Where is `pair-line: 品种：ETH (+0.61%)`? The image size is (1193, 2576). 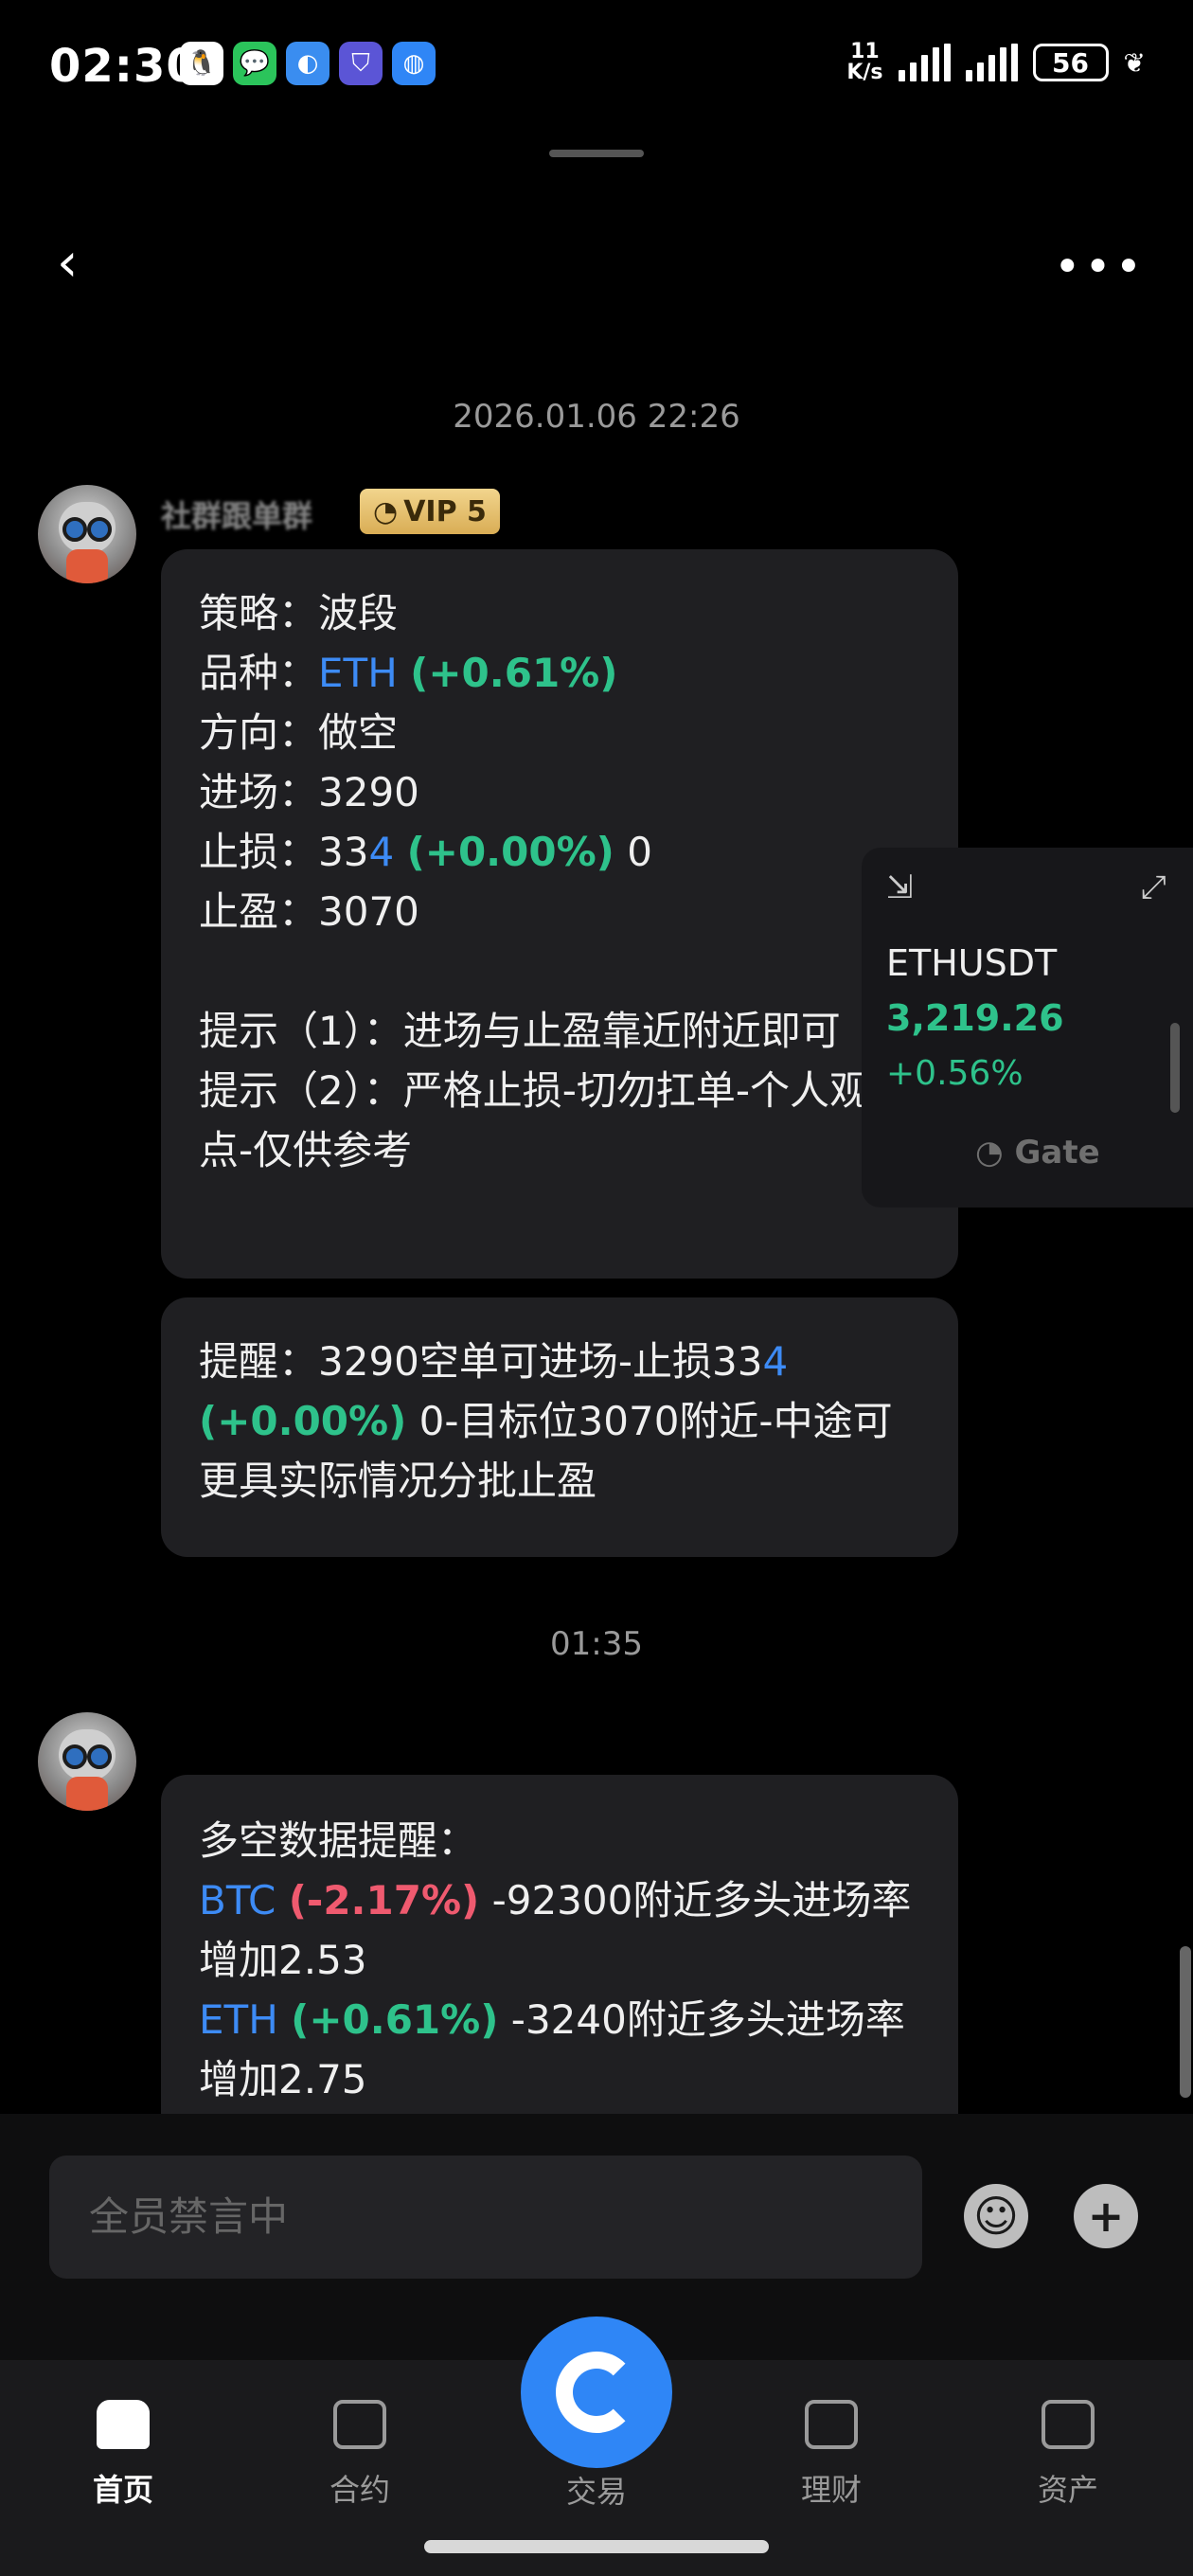 pair-line: 品种：ETH (+0.61%) is located at coordinates (408, 673).